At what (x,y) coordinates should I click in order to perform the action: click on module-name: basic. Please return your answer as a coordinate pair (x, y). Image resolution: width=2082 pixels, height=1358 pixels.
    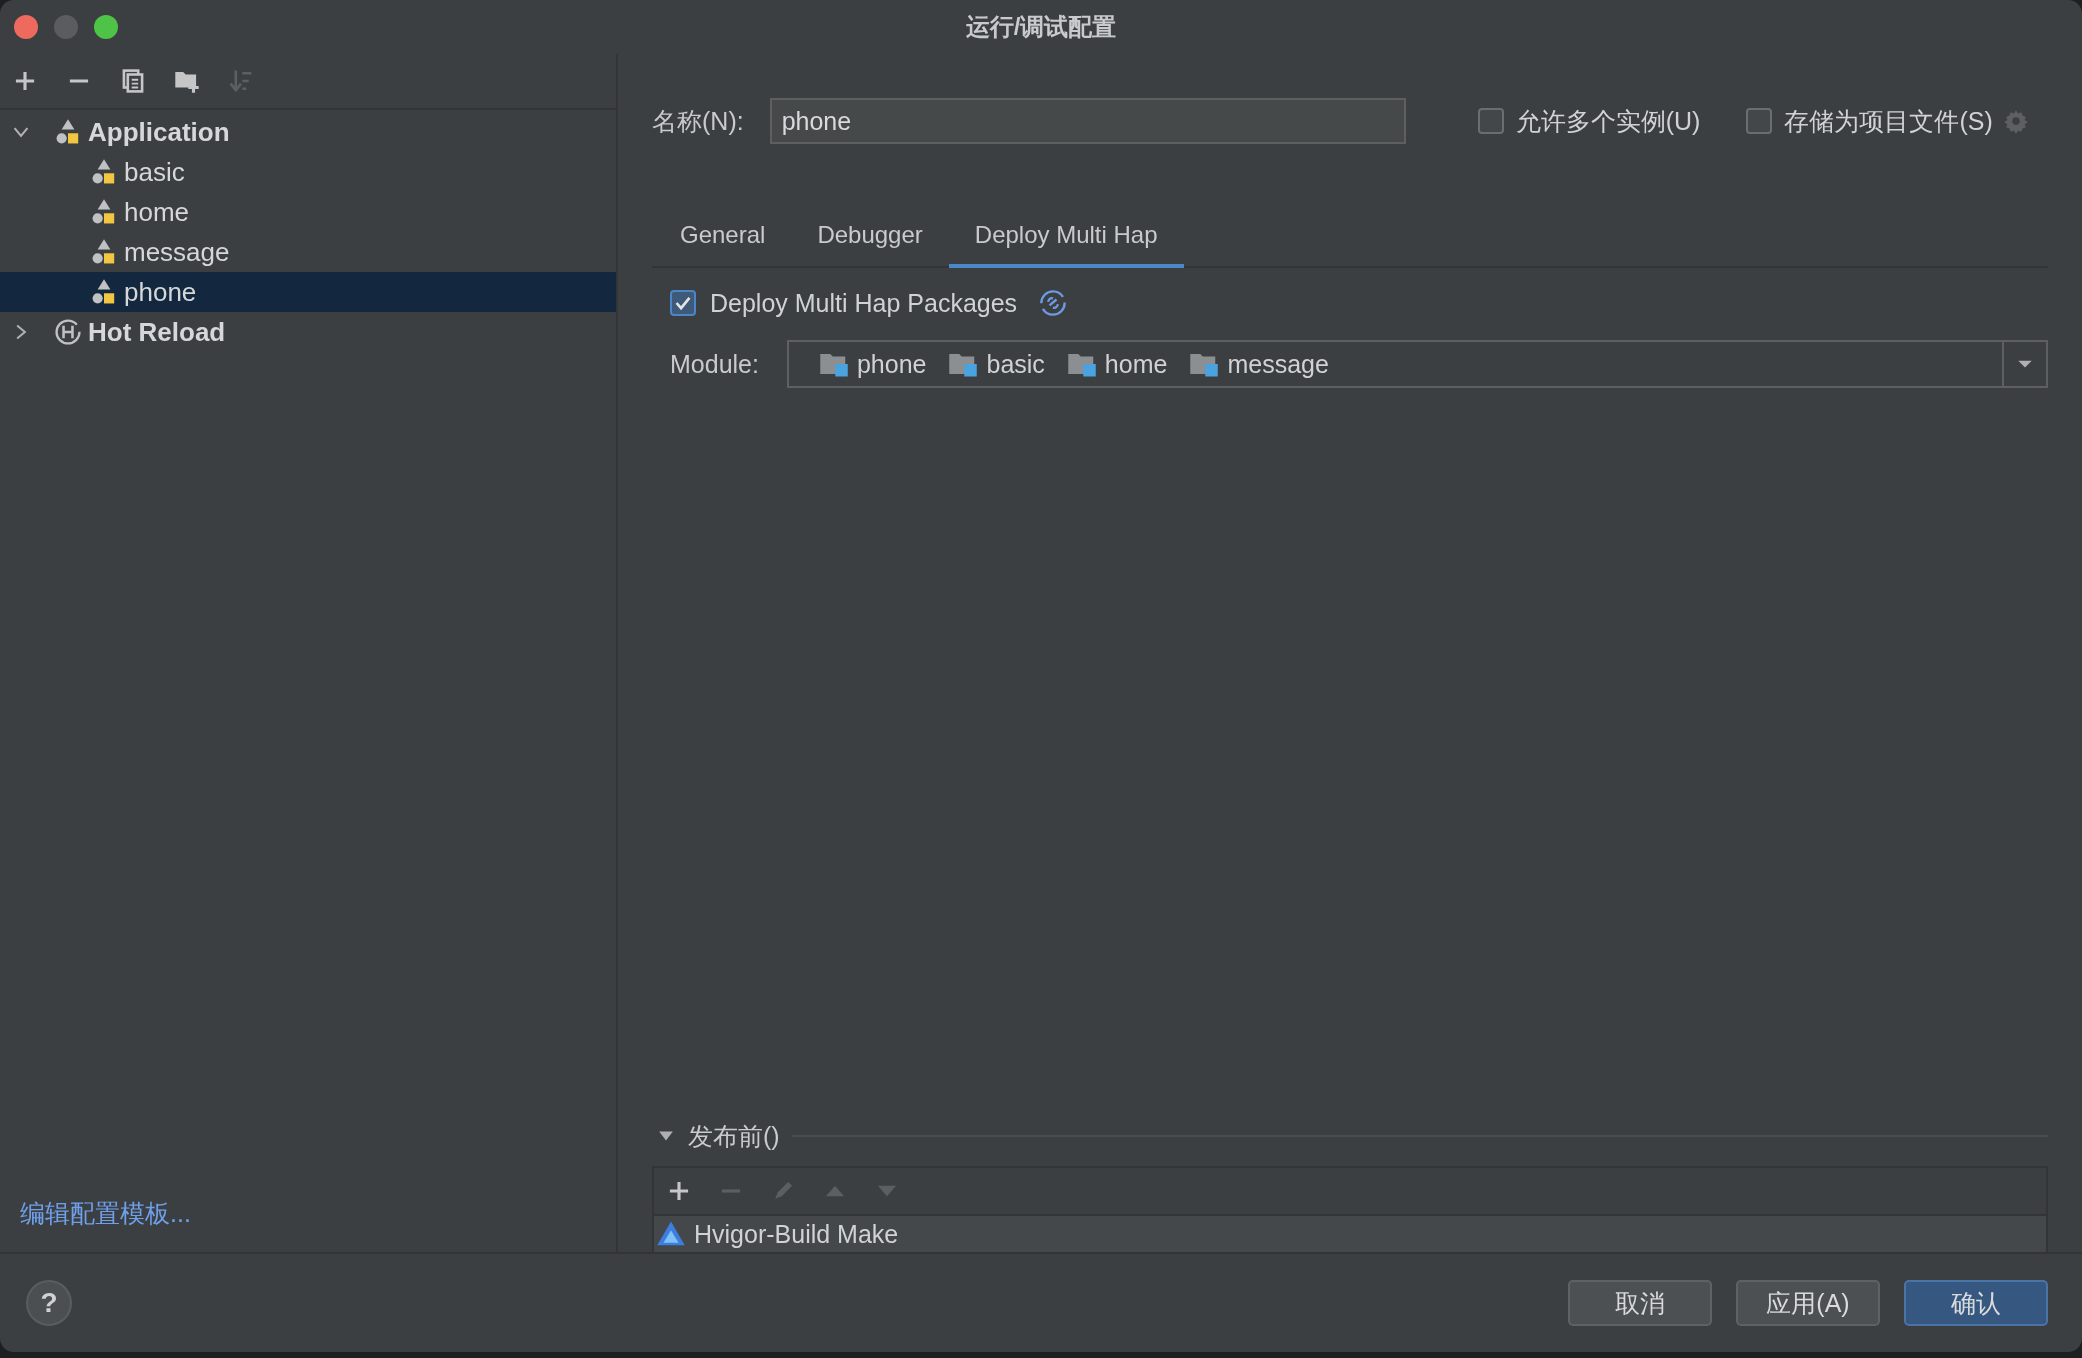
    Looking at the image, I should click on (1015, 364).